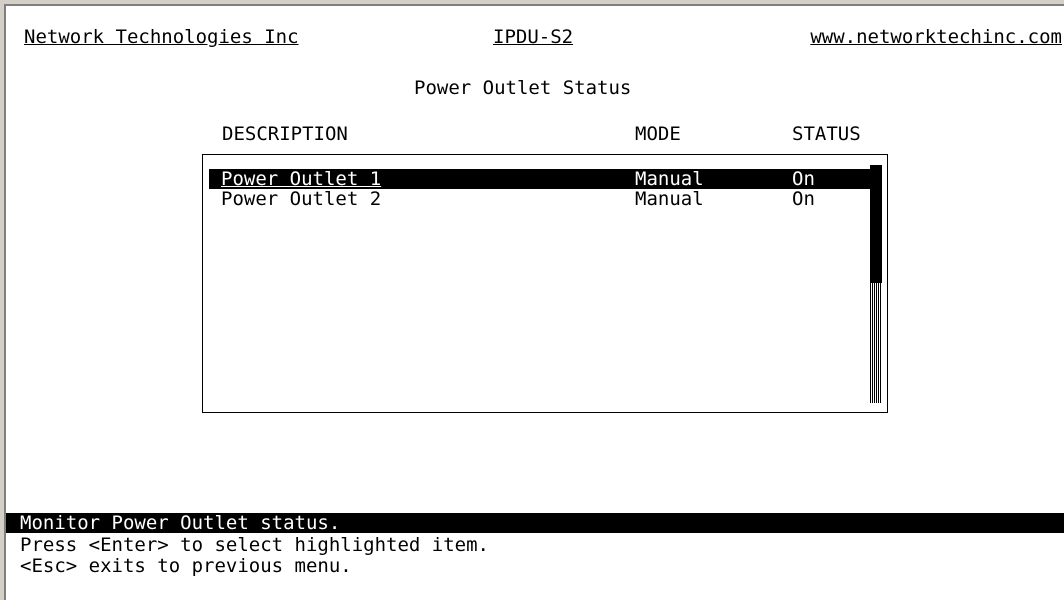 The image size is (1064, 600). I want to click on website-link: www.networktechinc.com, so click(936, 37).